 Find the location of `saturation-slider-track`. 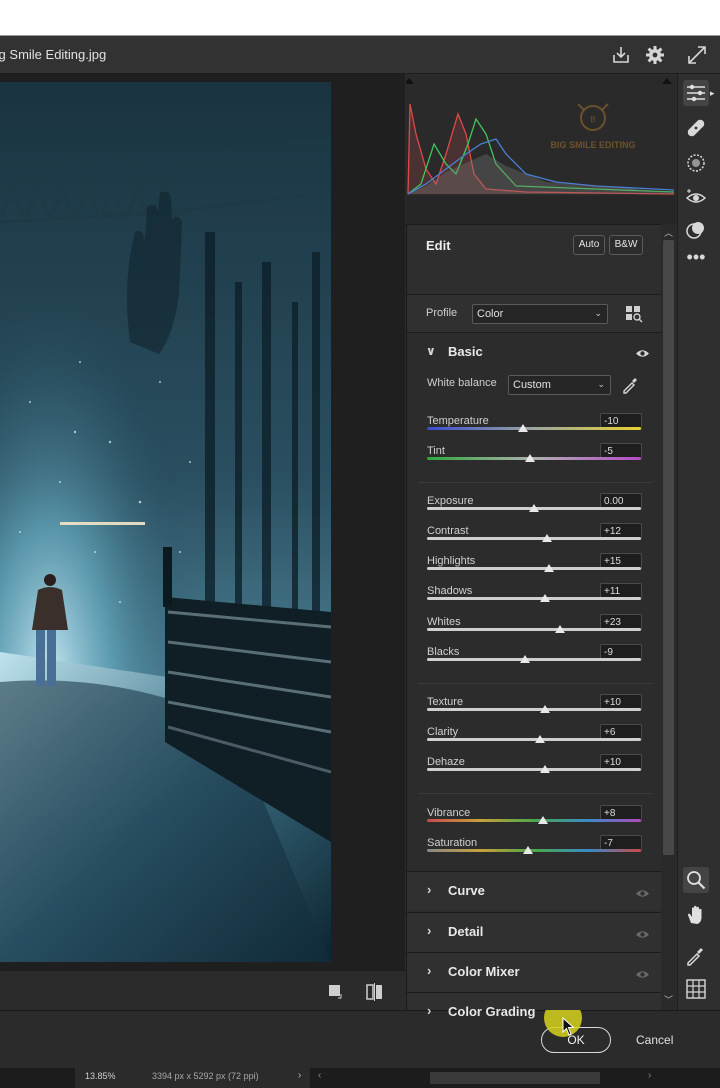

saturation-slider-track is located at coordinates (534, 850).